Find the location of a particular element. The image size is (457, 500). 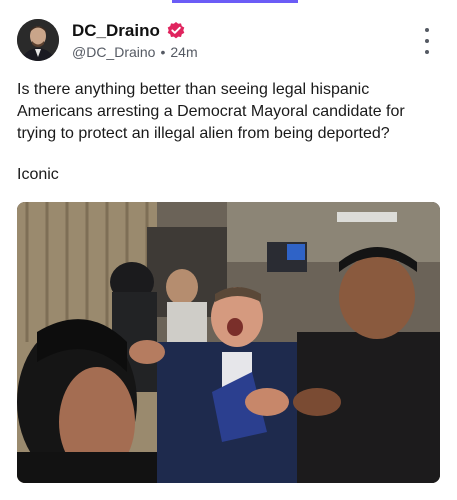

more-options-button is located at coordinates (427, 41).